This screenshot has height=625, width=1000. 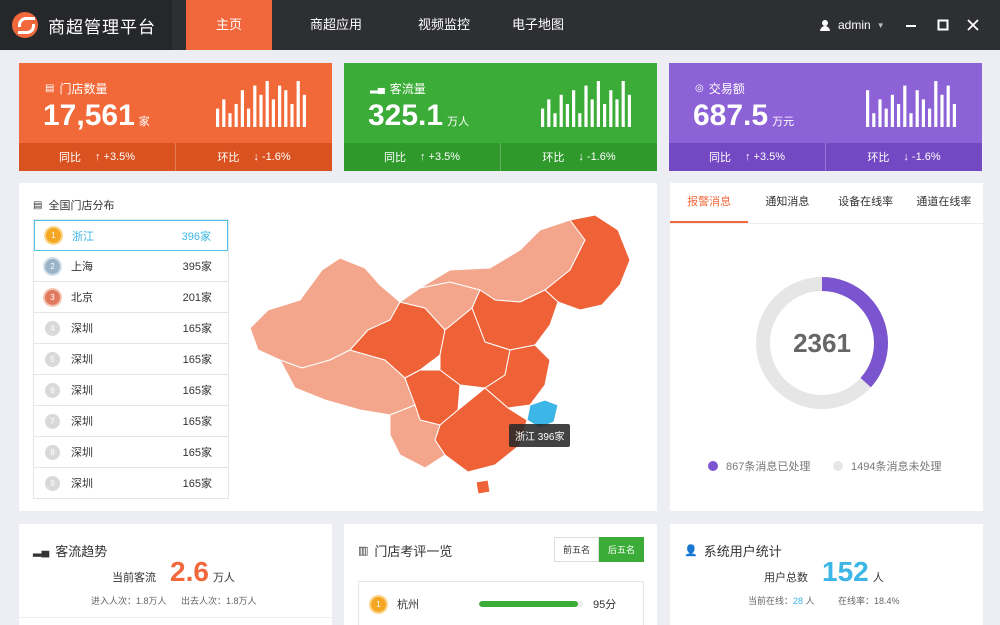 I want to click on online-users-text: 当前在线：28 人, so click(x=781, y=600).